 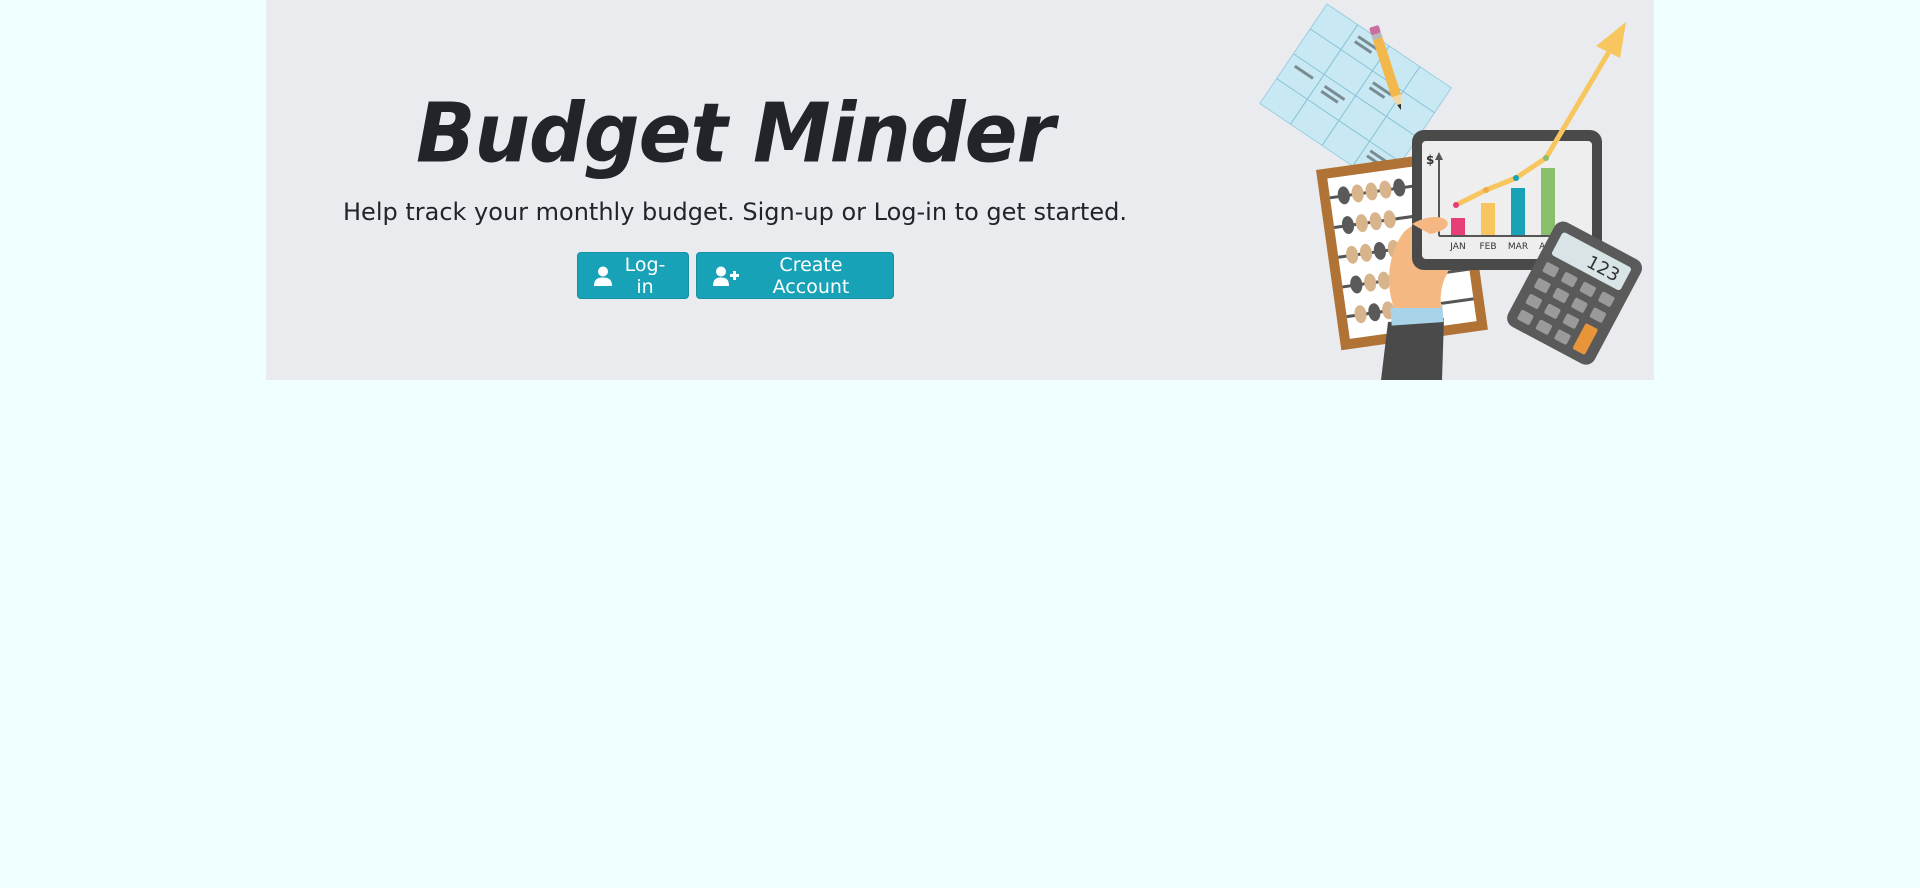 I want to click on axis-symbol: $, so click(x=1430, y=160).